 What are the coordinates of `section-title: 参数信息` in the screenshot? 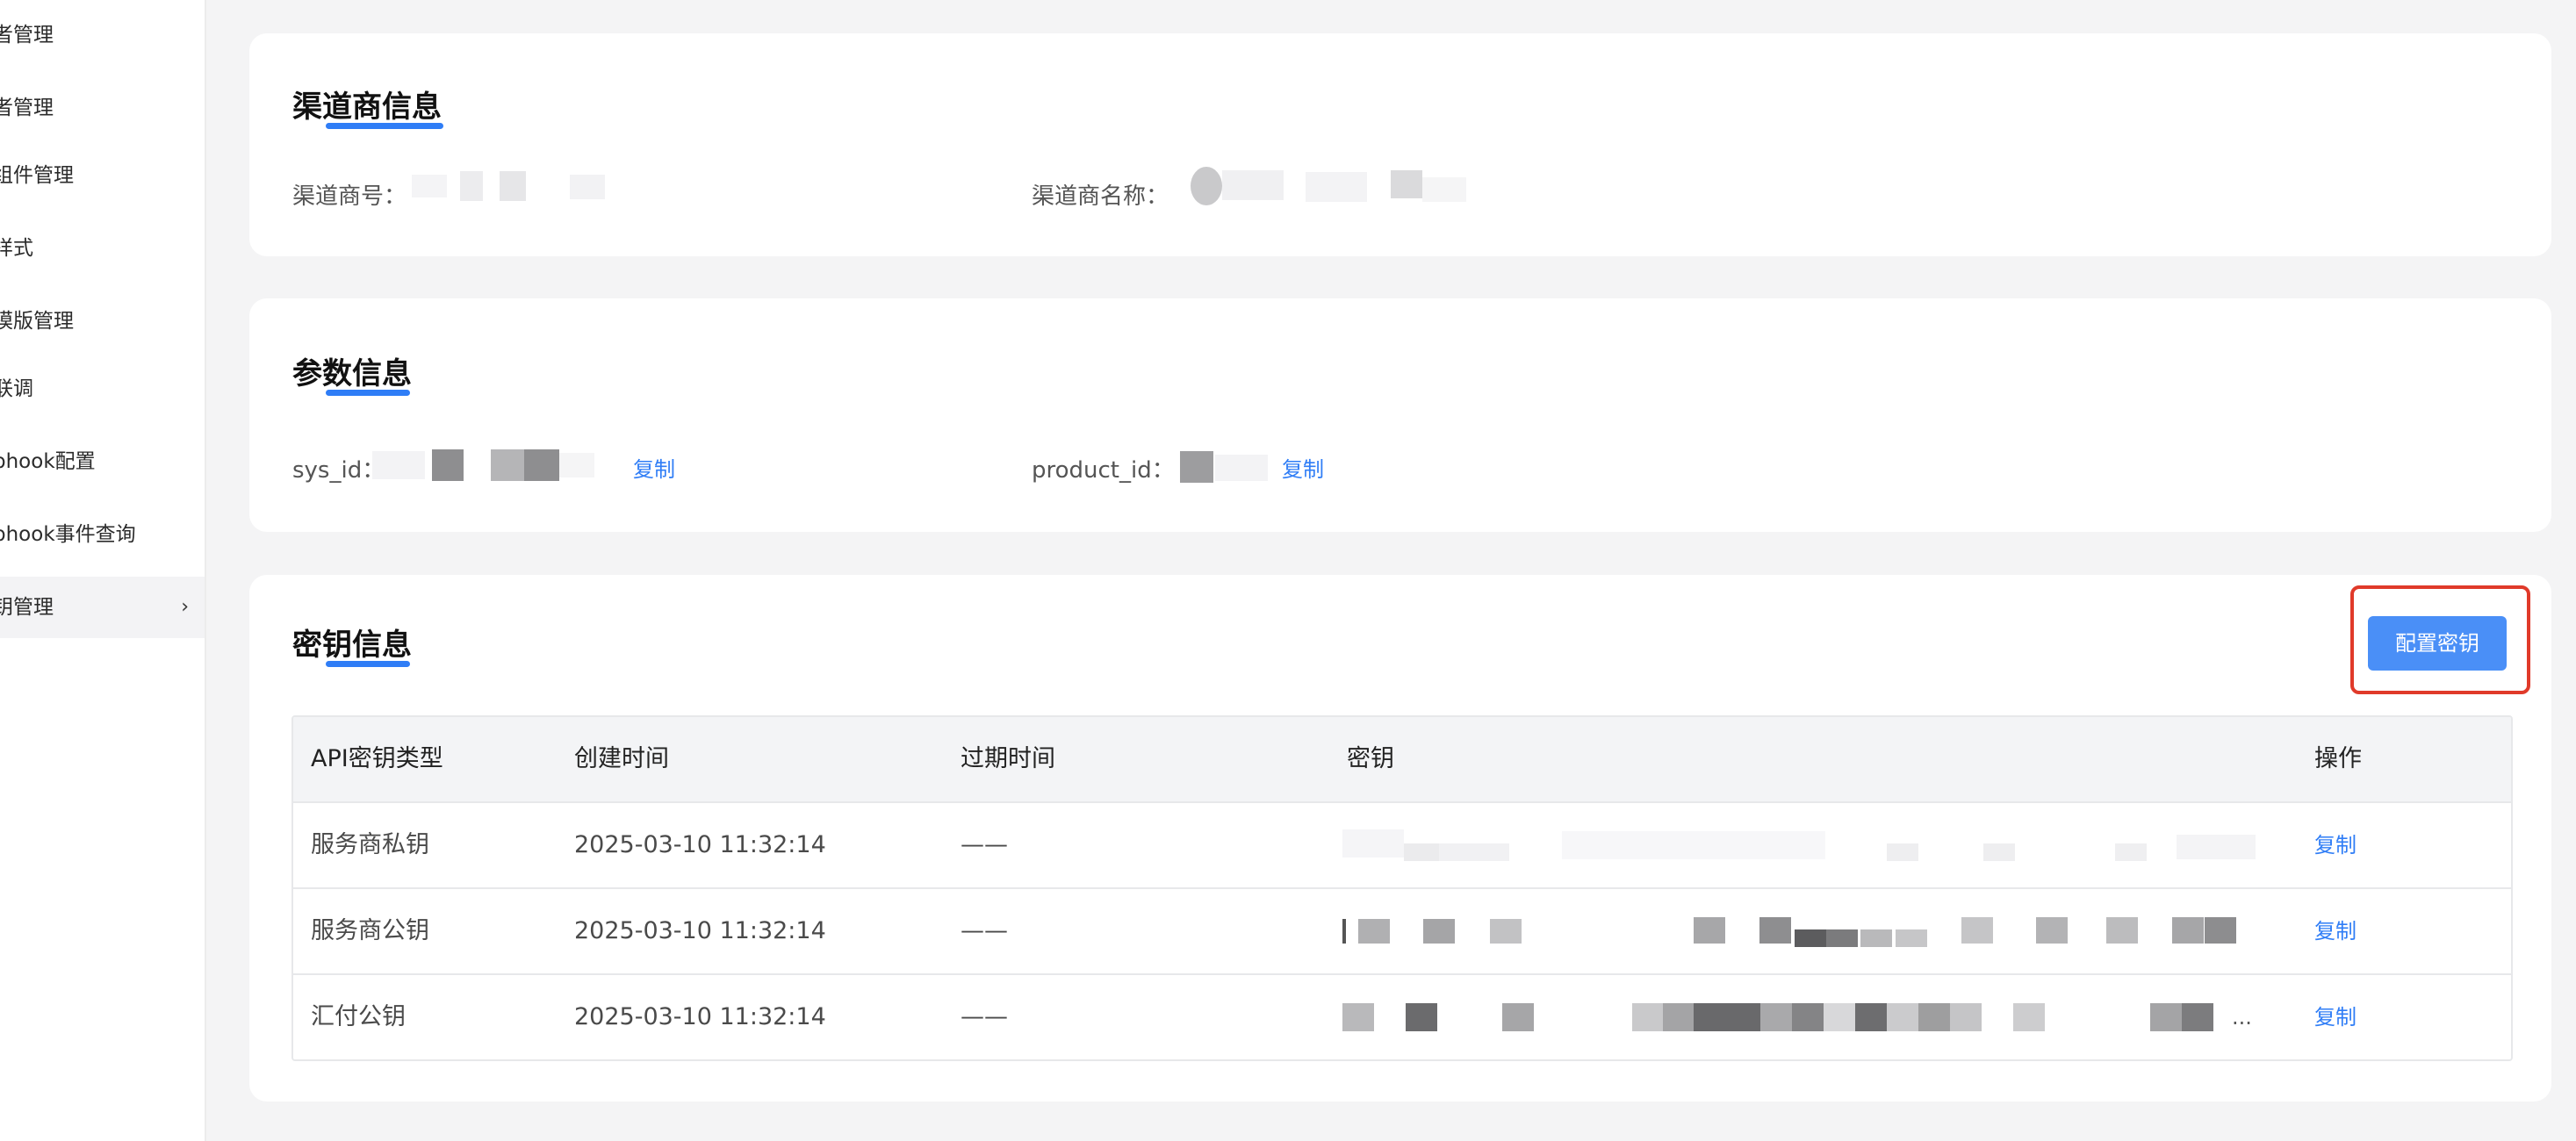 It's located at (352, 372).